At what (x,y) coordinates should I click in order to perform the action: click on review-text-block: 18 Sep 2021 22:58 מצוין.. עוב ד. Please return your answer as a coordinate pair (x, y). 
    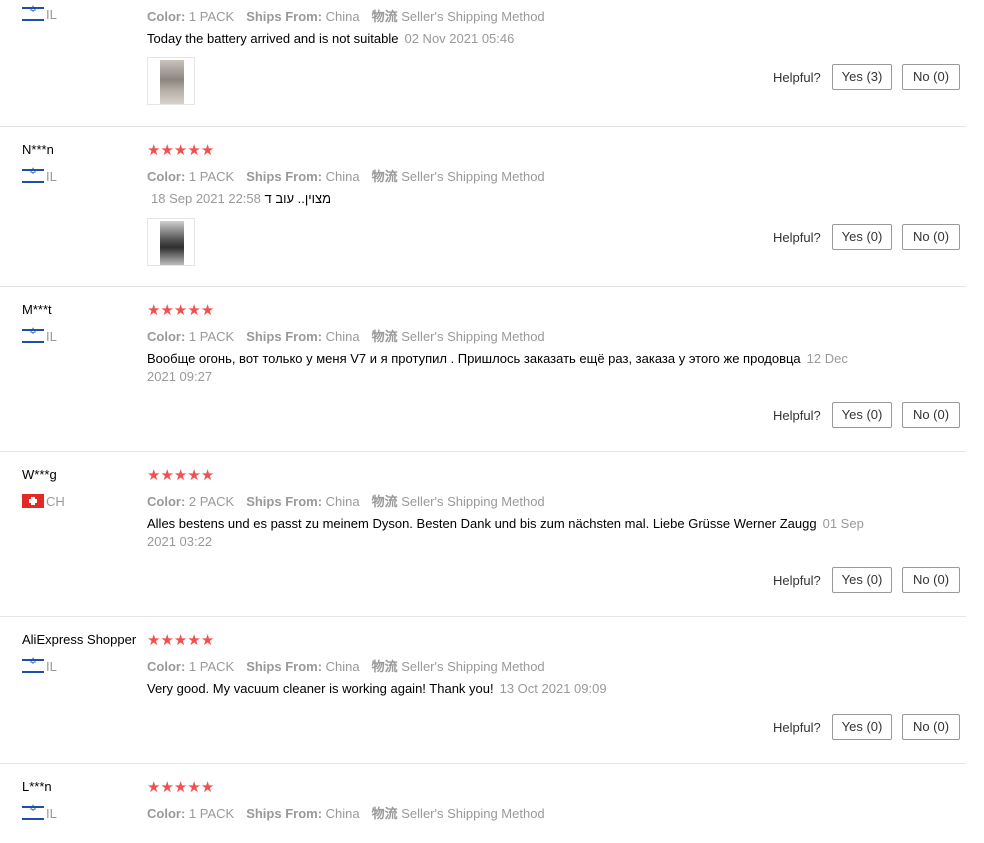
    Looking at the image, I should click on (507, 199).